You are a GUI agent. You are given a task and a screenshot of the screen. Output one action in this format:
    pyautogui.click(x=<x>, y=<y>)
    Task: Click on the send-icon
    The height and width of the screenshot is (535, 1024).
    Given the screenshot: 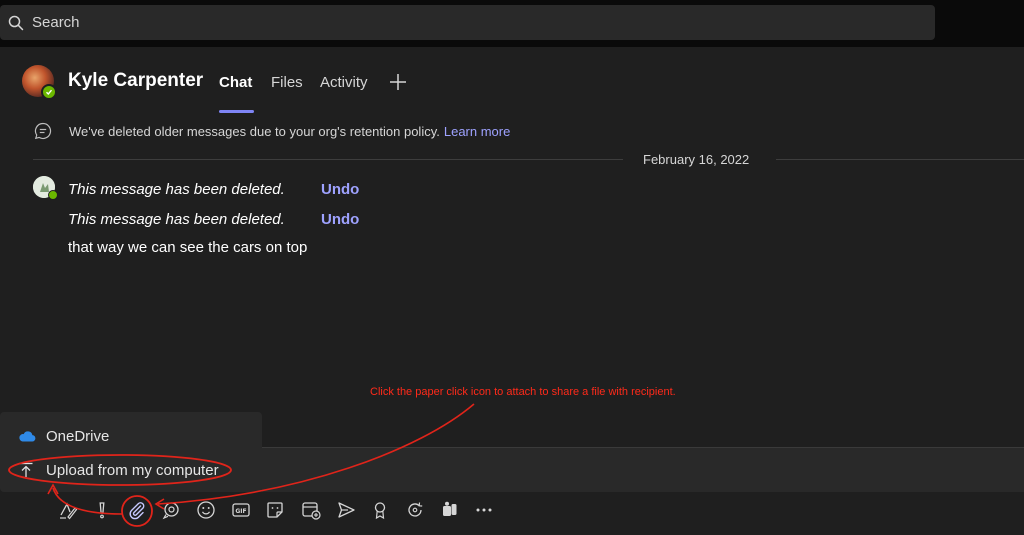 What is the action you would take?
    pyautogui.click(x=346, y=510)
    